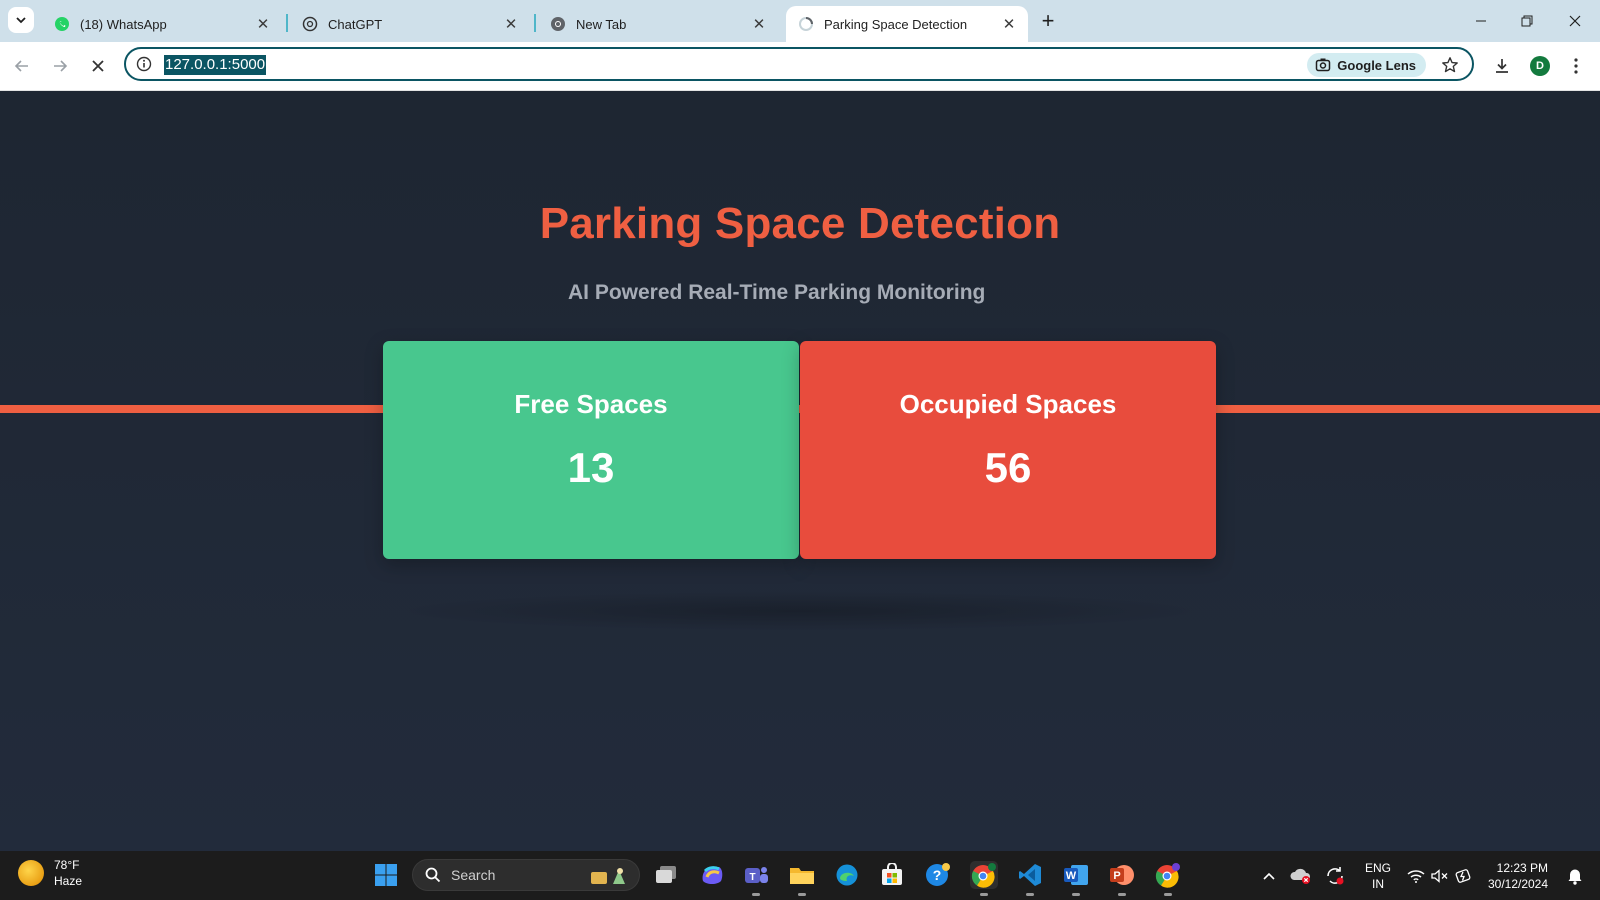  What do you see at coordinates (62, 24) in the screenshot?
I see `whatsapp-icon` at bounding box center [62, 24].